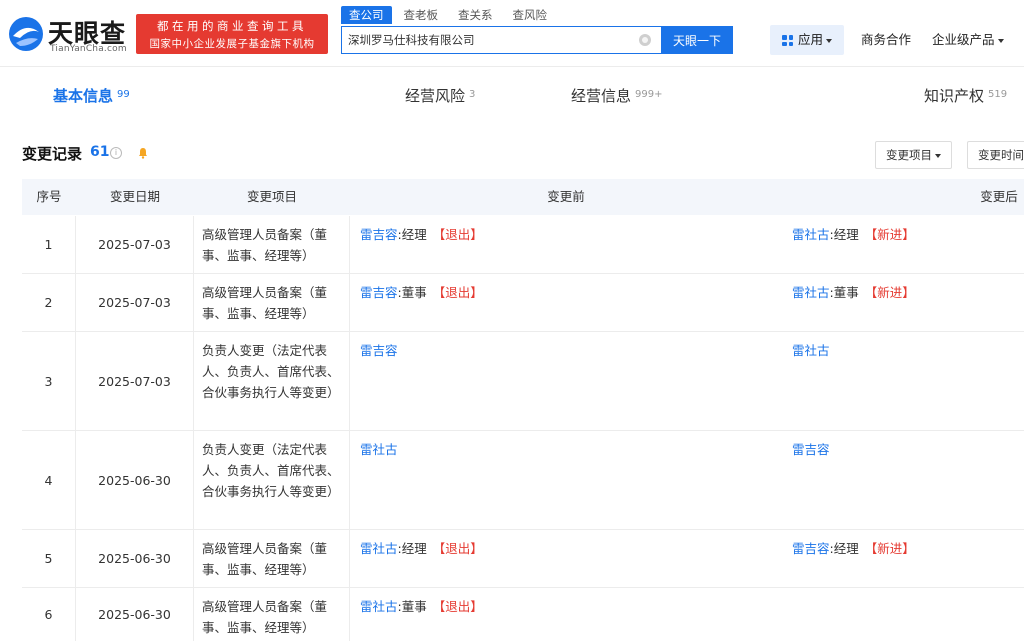 The width and height of the screenshot is (1024, 641). What do you see at coordinates (566, 558) in the screenshot?
I see `row-before: 雷社古:经理 【退出】` at bounding box center [566, 558].